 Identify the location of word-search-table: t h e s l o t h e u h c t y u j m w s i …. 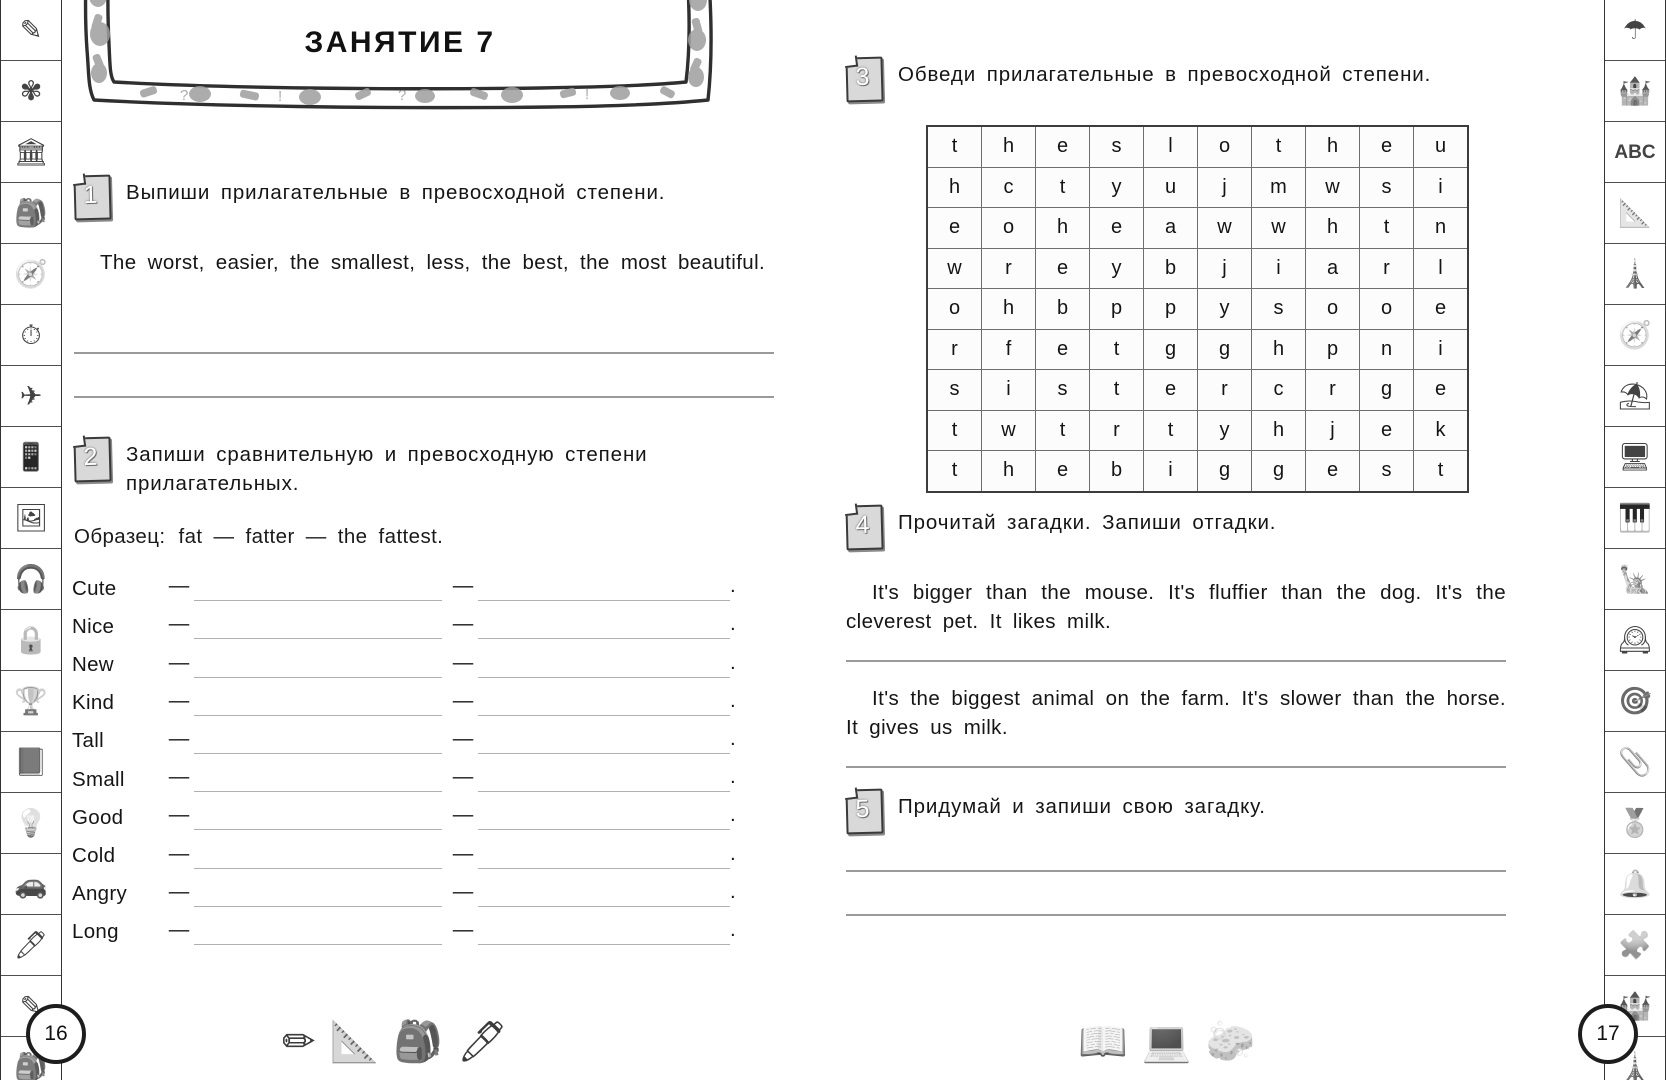
(1197, 309).